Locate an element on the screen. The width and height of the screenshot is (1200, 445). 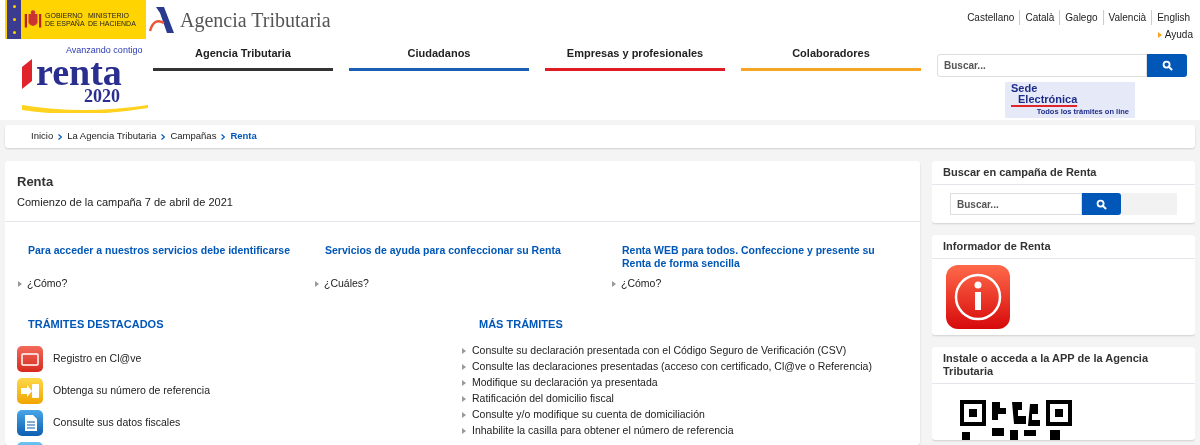
language-link: Català is located at coordinates (1040, 17).